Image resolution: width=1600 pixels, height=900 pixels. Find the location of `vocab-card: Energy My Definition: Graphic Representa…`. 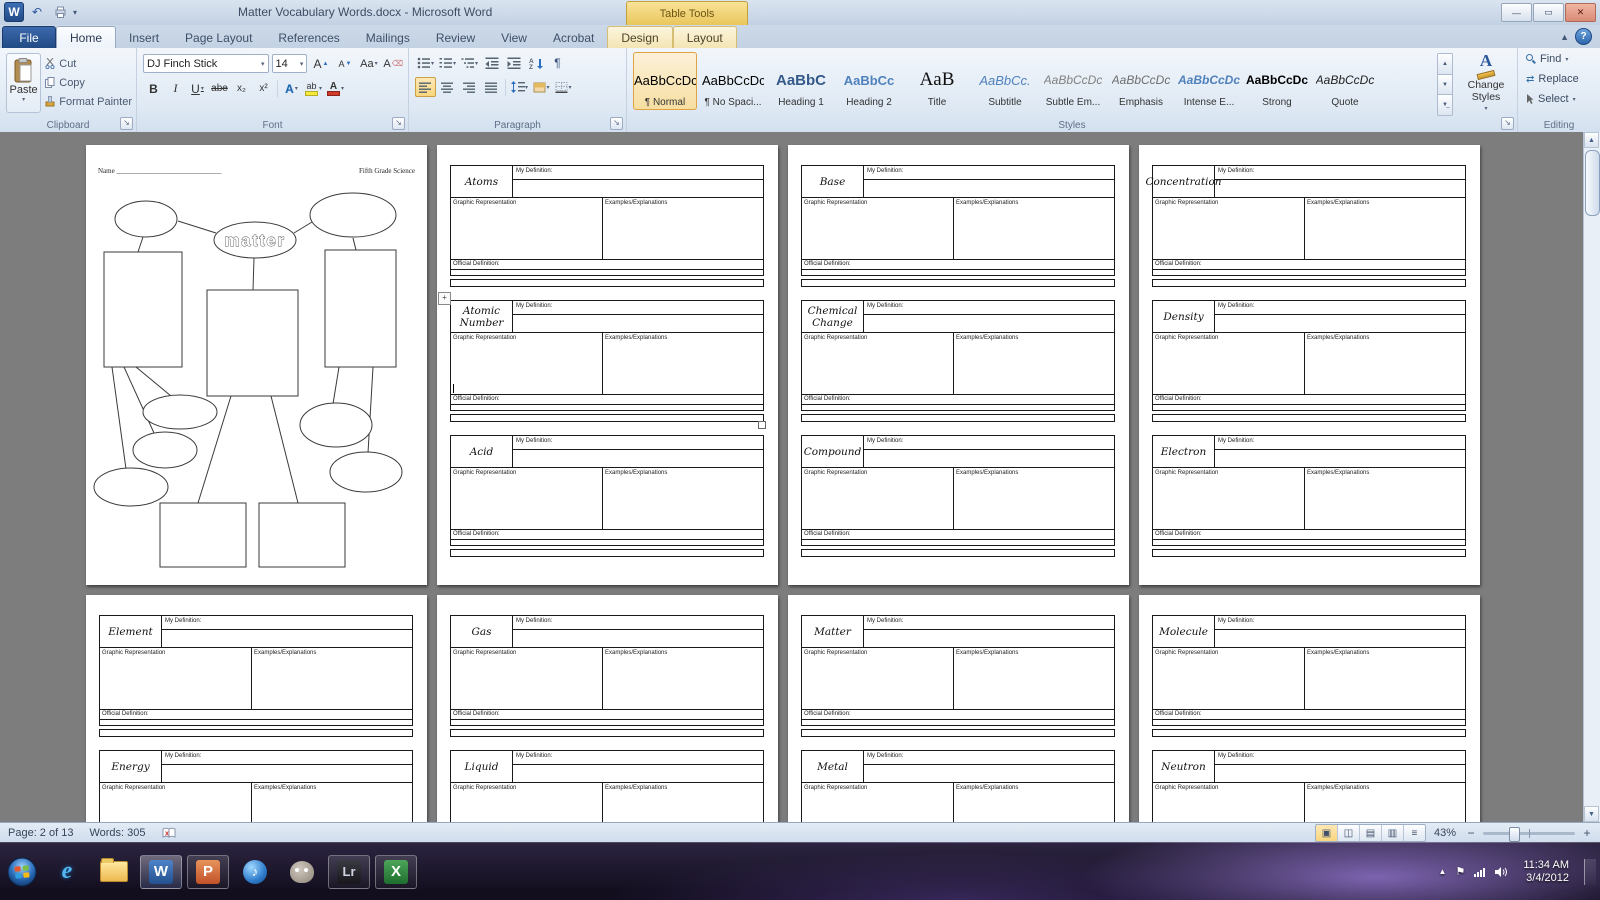

vocab-card: Energy My Definition: Graphic Representa… is located at coordinates (256, 786).